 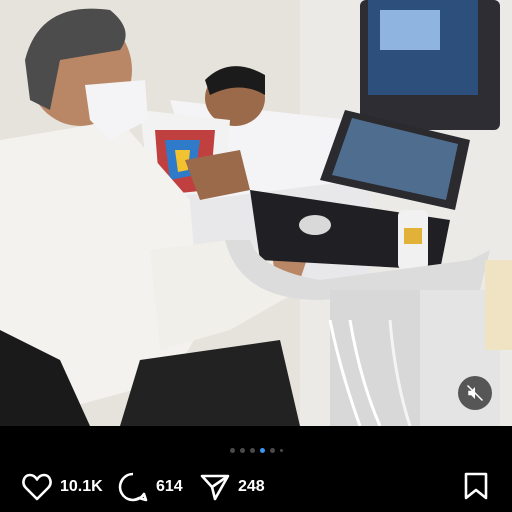 What do you see at coordinates (232, 487) in the screenshot?
I see `share-button: 248` at bounding box center [232, 487].